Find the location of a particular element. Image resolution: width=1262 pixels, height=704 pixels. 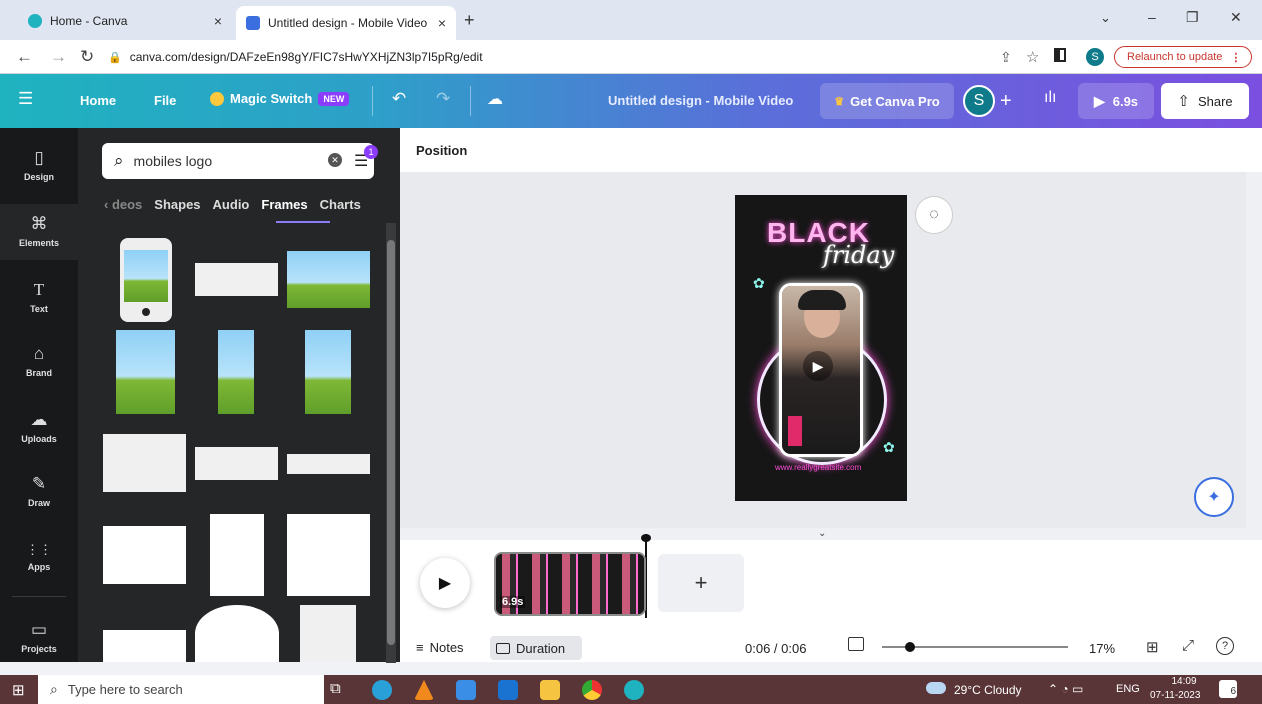

hamburger-menu-icon: ☰ is located at coordinates (25, 99).